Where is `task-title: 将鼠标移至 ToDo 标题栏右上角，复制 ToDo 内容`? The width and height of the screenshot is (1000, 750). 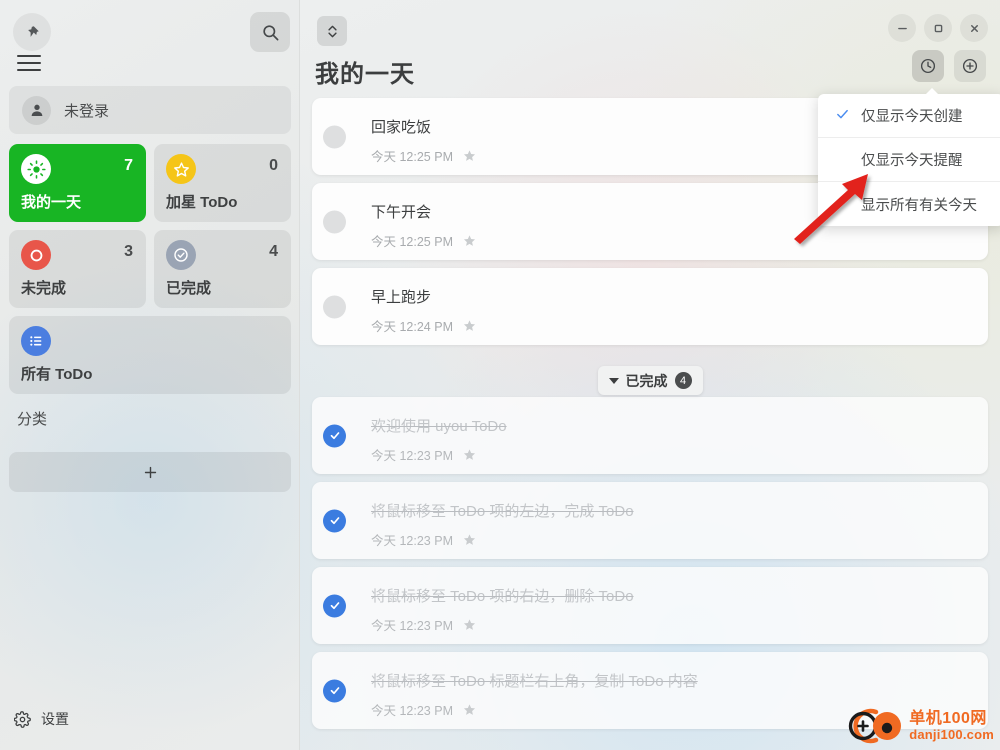 task-title: 将鼠标移至 ToDo 标题栏右上角，复制 ToDo 内容 is located at coordinates (534, 681).